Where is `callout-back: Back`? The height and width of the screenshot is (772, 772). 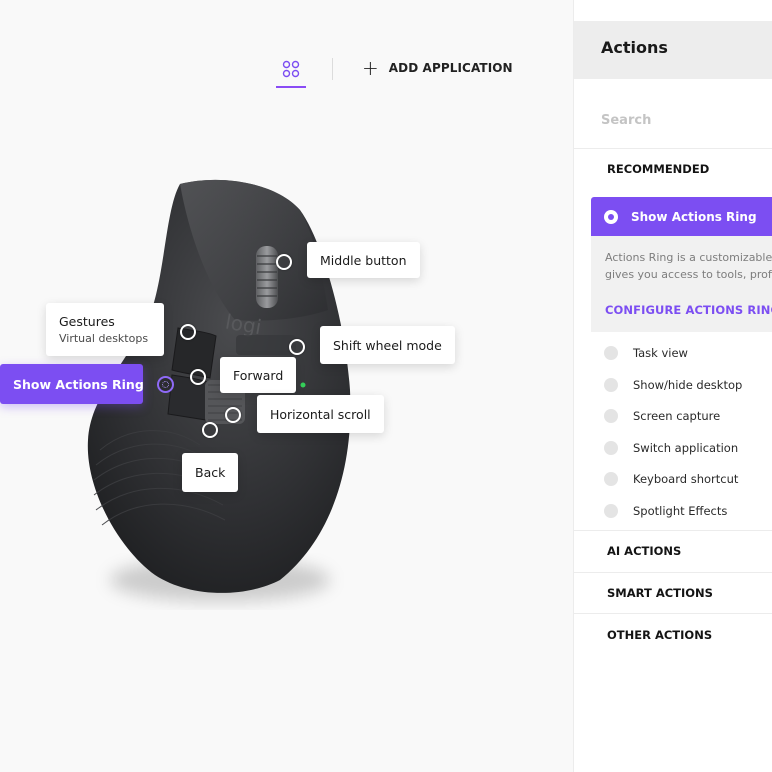
callout-back: Back is located at coordinates (210, 472).